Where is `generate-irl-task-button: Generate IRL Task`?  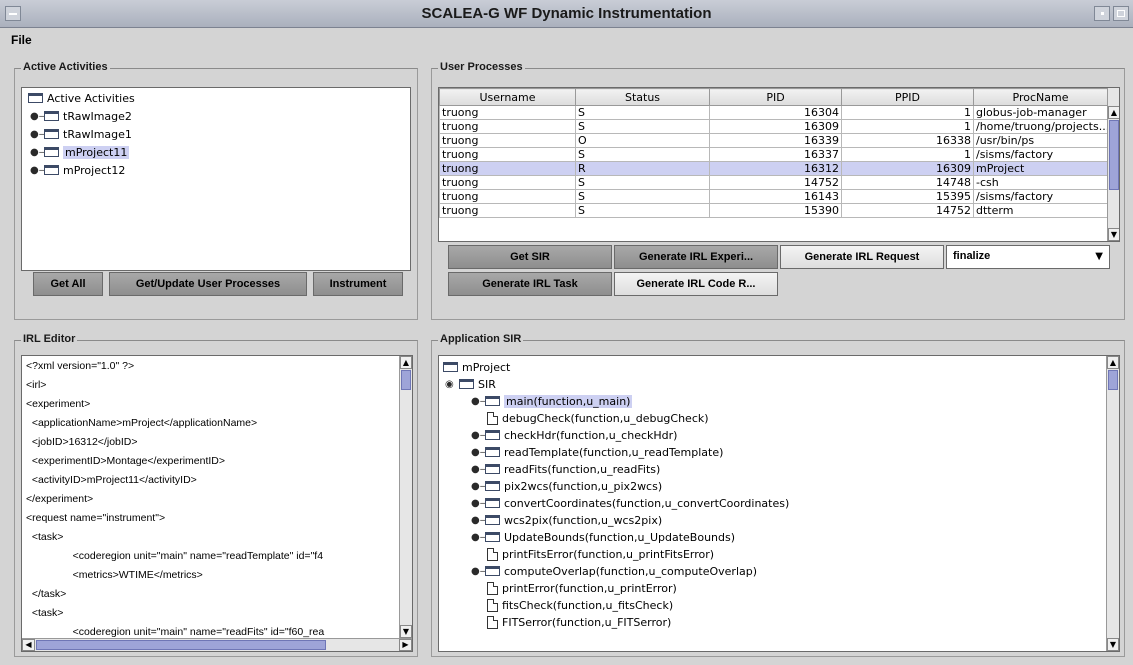 generate-irl-task-button: Generate IRL Task is located at coordinates (530, 284).